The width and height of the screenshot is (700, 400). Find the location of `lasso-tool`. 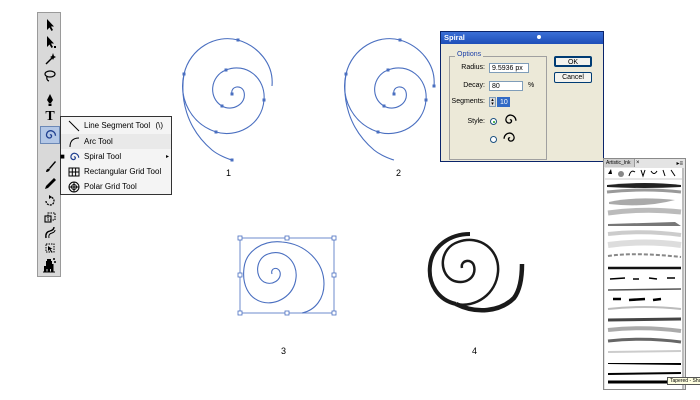

lasso-tool is located at coordinates (50, 76).